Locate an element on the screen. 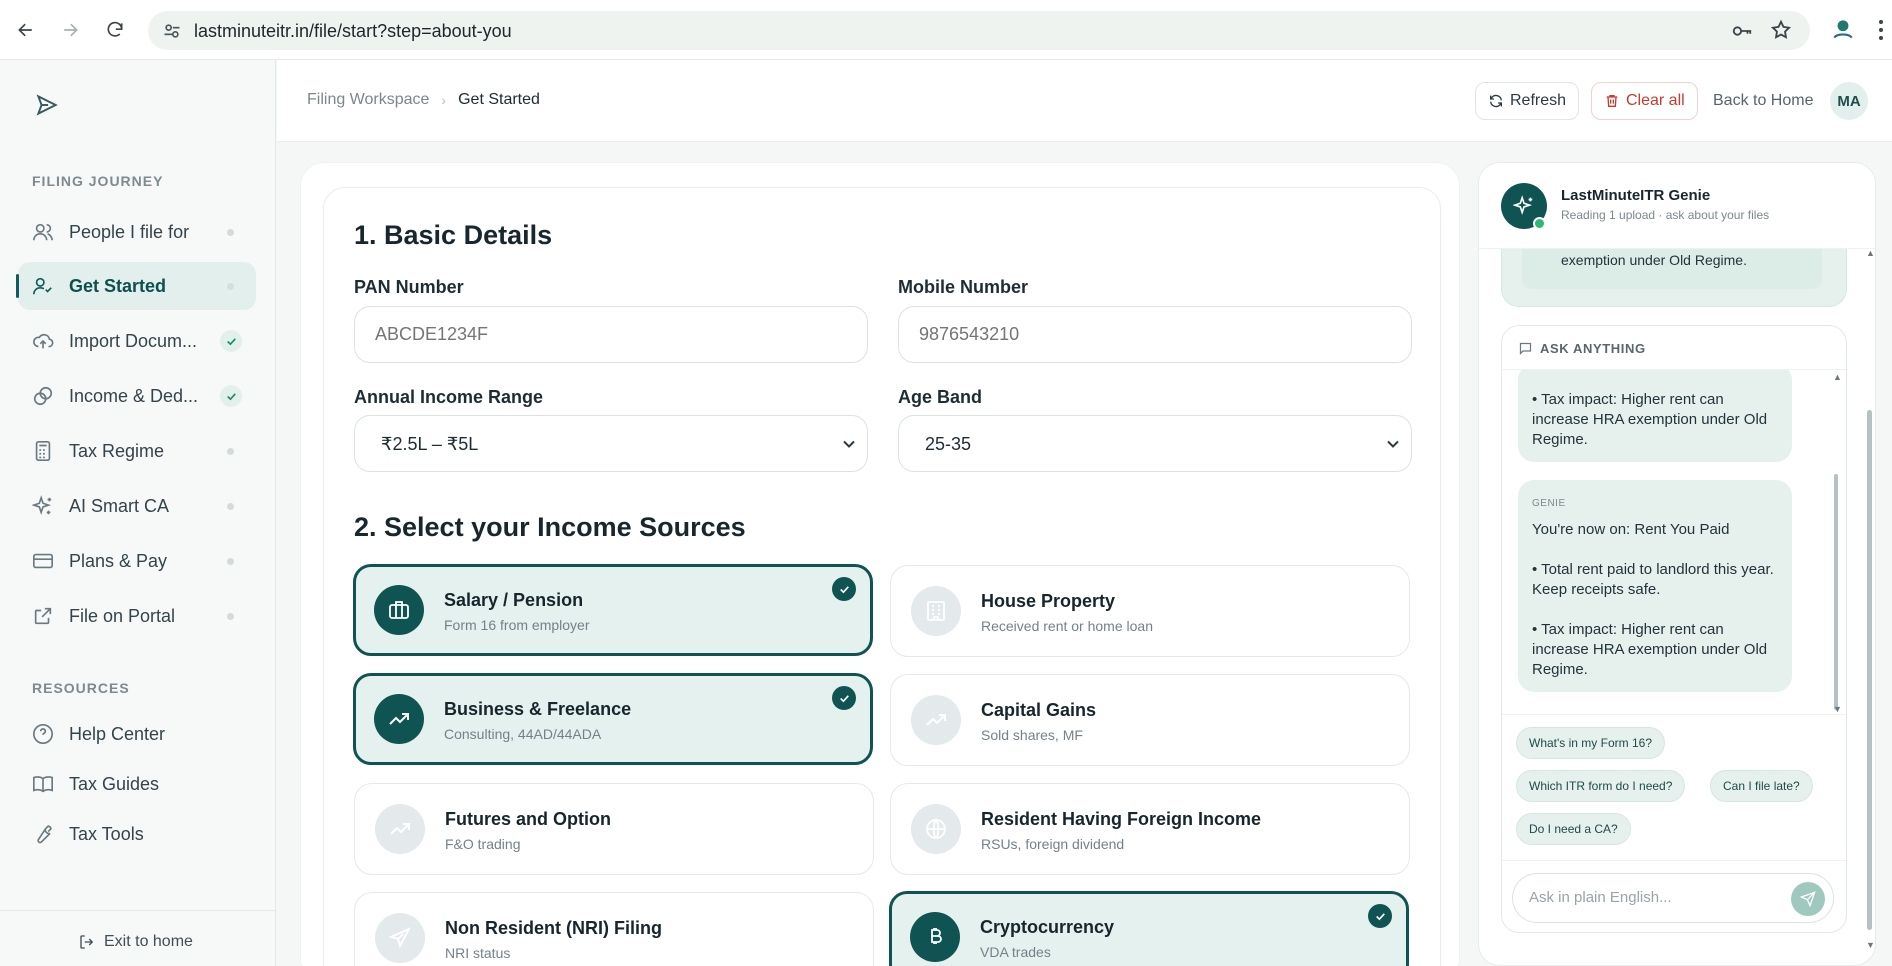 Image resolution: width=1892 pixels, height=966 pixels. genie-status: Reading 1 upload · ask about your files is located at coordinates (1665, 215).